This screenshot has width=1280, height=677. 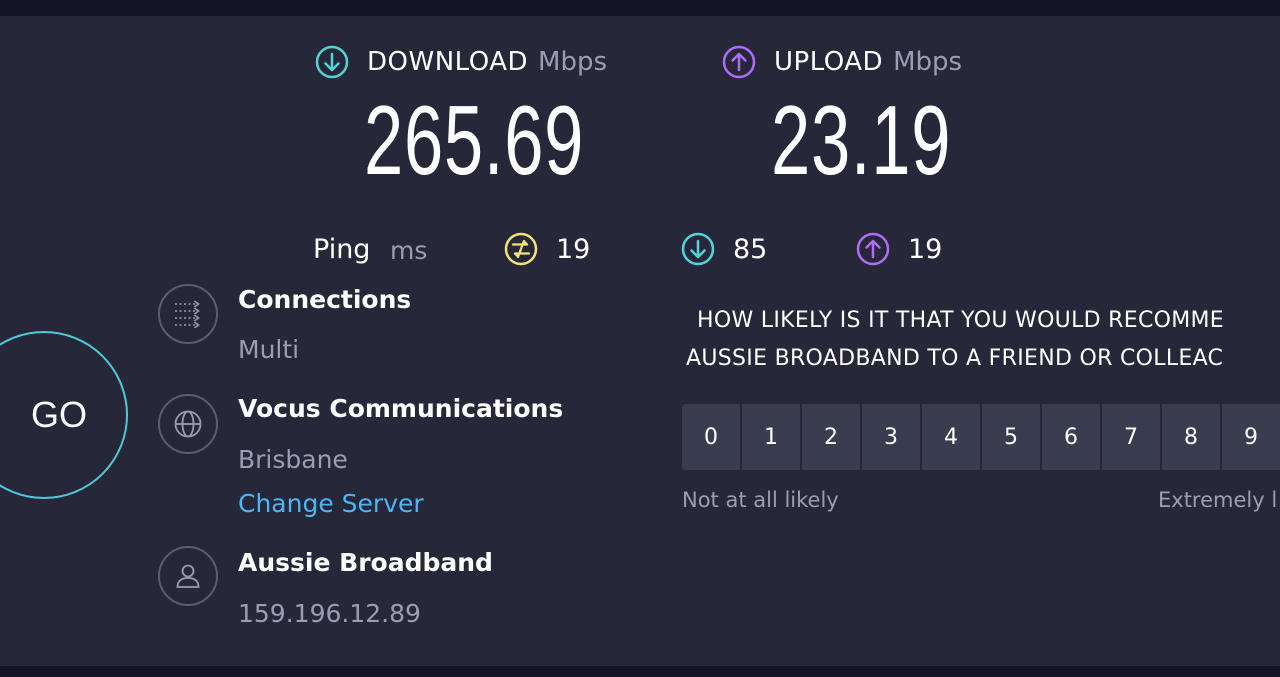 I want to click on scale-low-label: Not at all likely, so click(x=760, y=500).